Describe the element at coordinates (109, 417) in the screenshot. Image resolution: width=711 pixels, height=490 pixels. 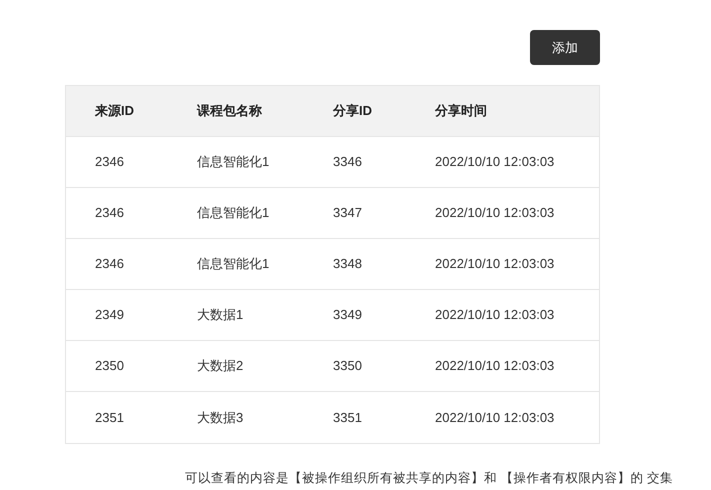
I see `table-cell: 2351` at that location.